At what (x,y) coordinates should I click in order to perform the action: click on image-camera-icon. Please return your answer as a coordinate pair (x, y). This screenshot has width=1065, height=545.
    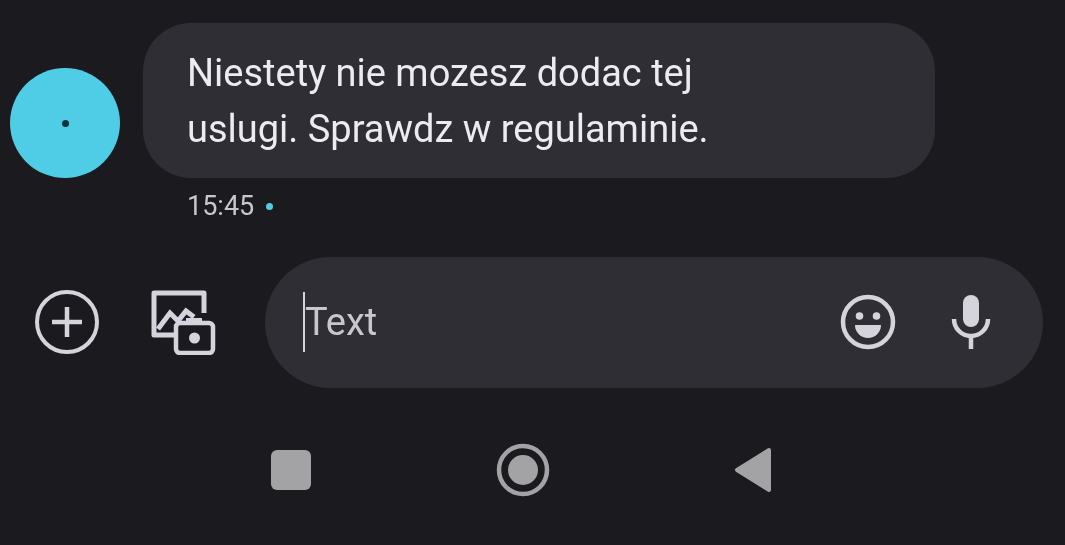
    Looking at the image, I should click on (183, 322).